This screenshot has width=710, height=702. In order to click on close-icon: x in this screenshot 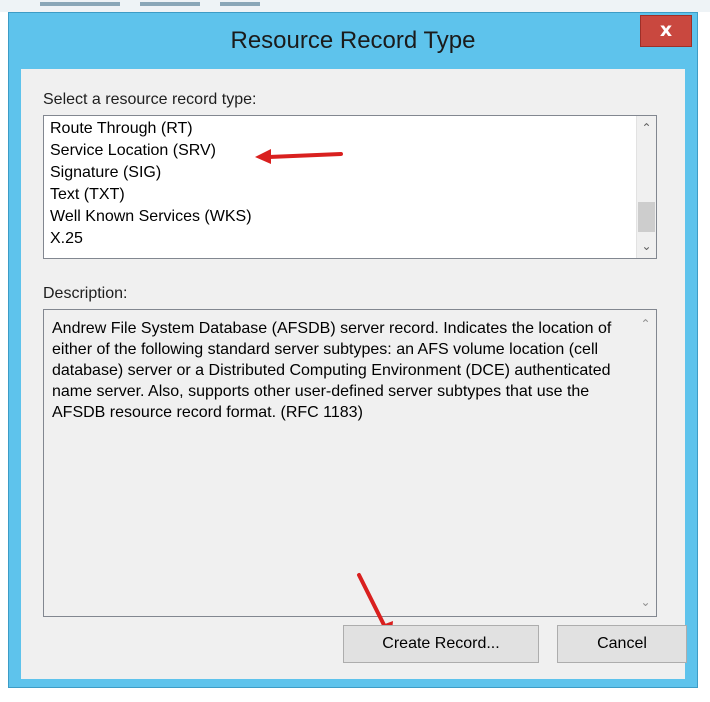, I will do `click(666, 30)`.